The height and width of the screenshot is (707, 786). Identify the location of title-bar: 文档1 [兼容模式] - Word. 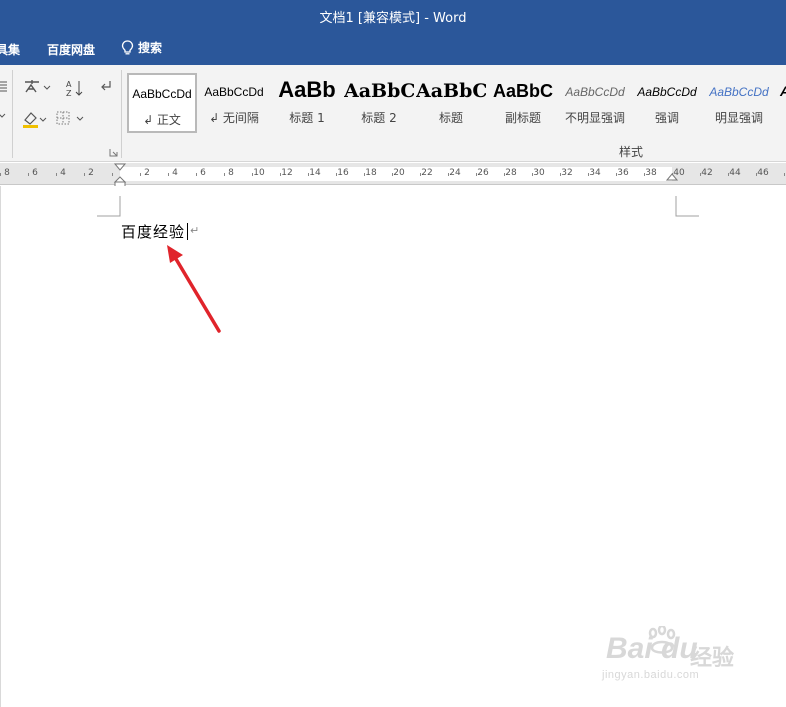
(393, 15).